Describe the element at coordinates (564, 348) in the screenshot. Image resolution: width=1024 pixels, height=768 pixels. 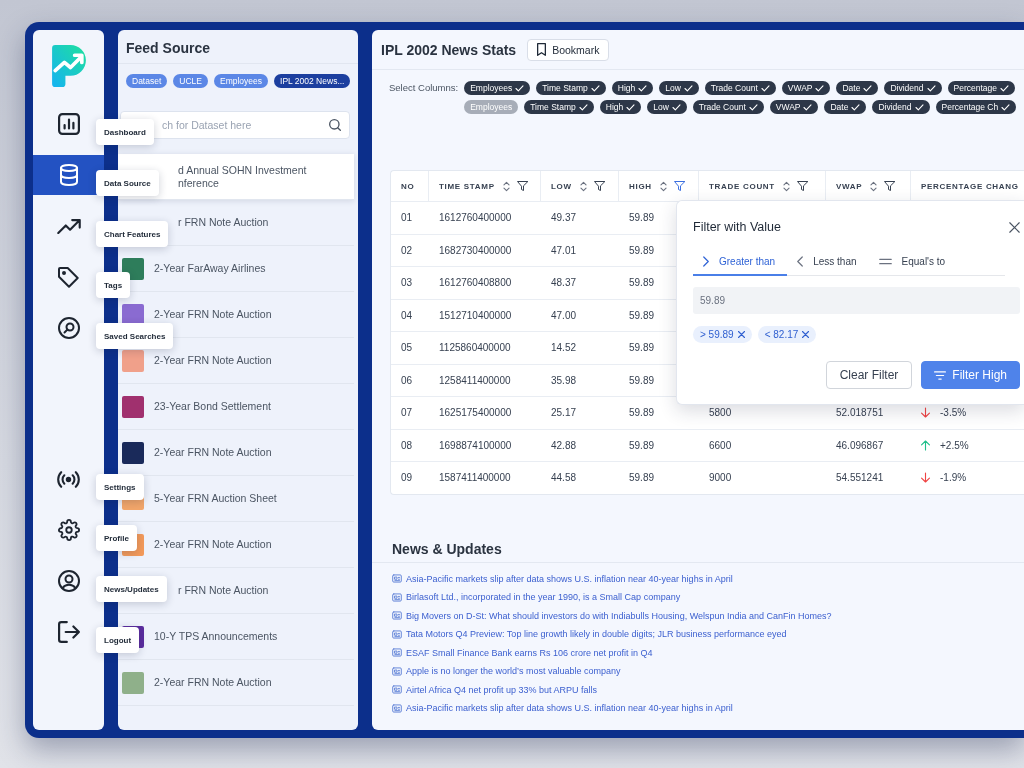
I see `table-cell-text: 14.52` at that location.